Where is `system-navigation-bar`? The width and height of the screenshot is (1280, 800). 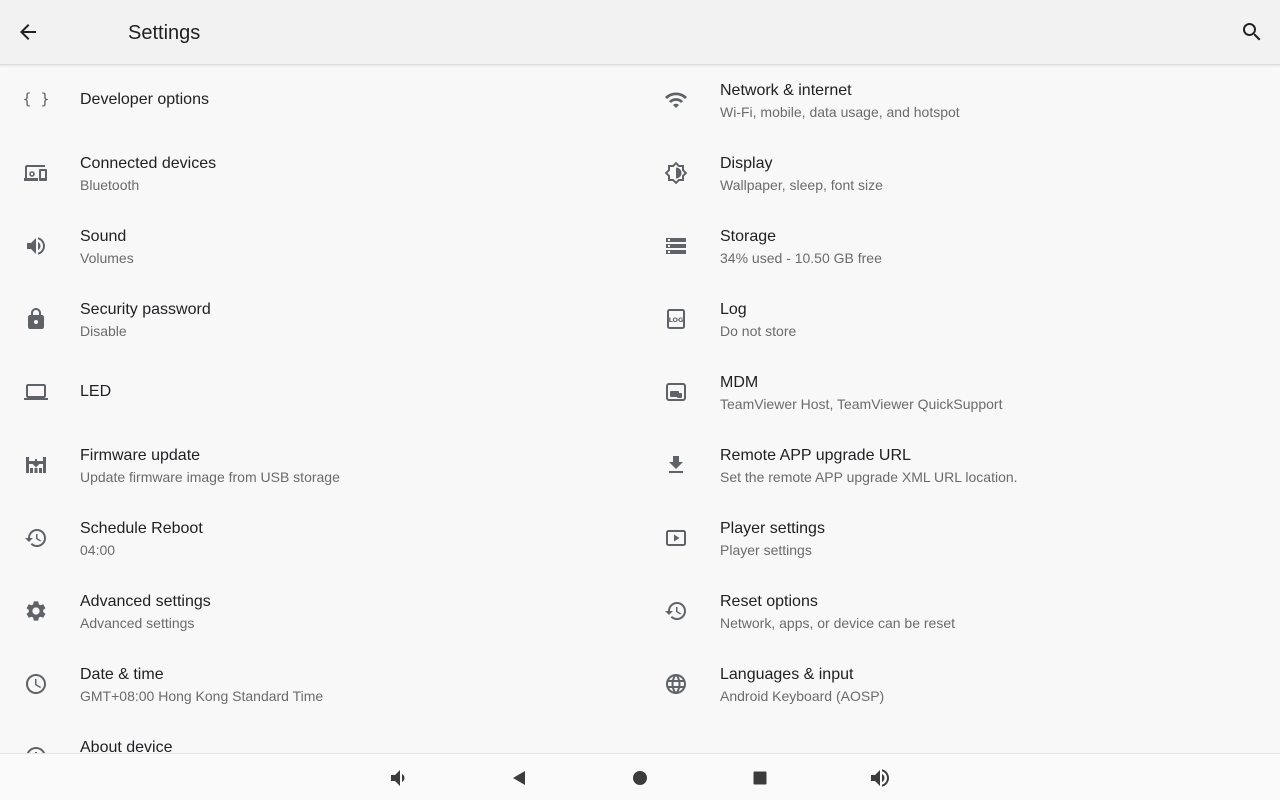
system-navigation-bar is located at coordinates (640, 776).